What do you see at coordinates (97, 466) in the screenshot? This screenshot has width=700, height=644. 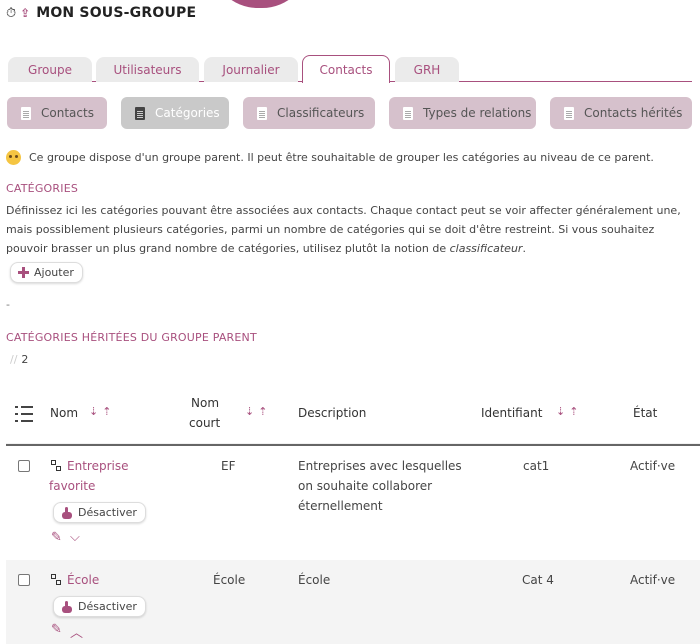 I see `category-name-link: Entreprise` at bounding box center [97, 466].